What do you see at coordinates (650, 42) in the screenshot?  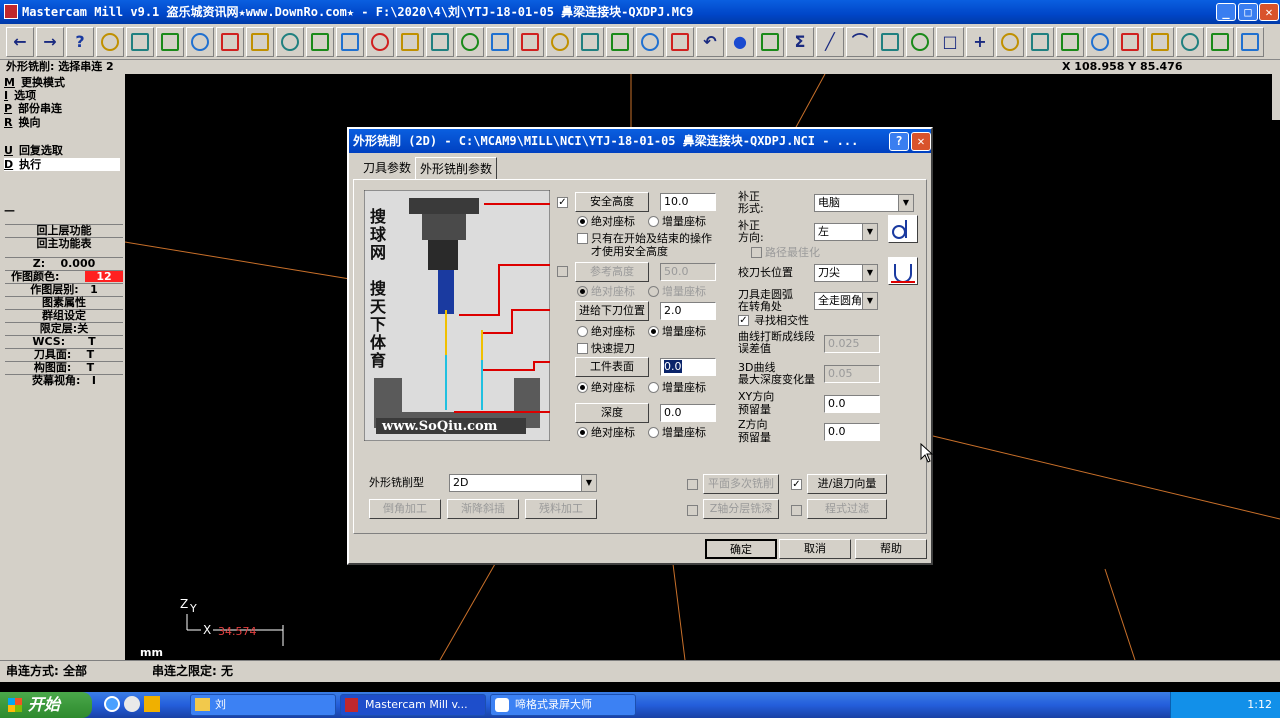 I see `group-button` at bounding box center [650, 42].